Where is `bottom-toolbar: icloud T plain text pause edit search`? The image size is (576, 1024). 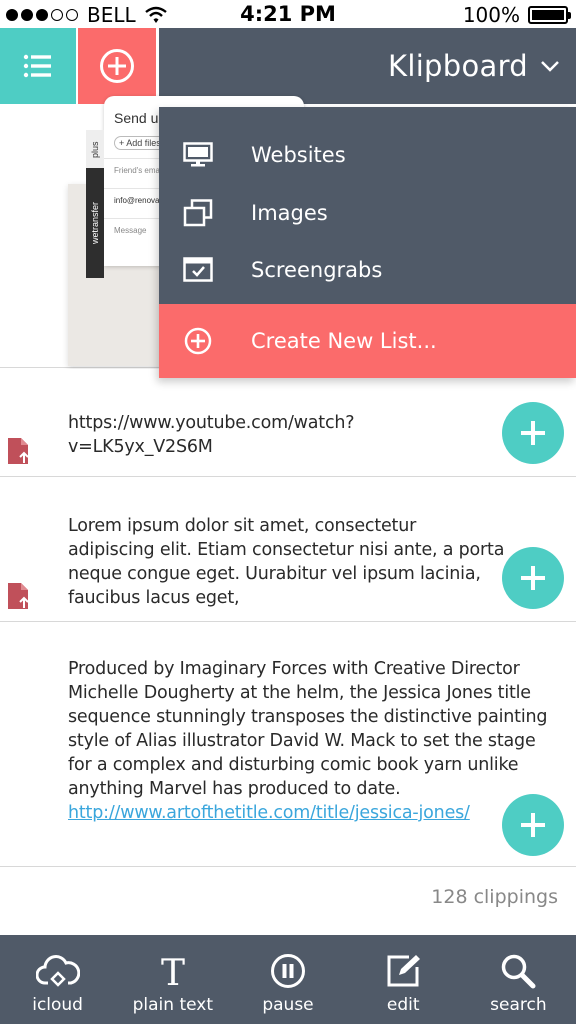
bottom-toolbar: icloud T plain text pause edit search is located at coordinates (288, 979).